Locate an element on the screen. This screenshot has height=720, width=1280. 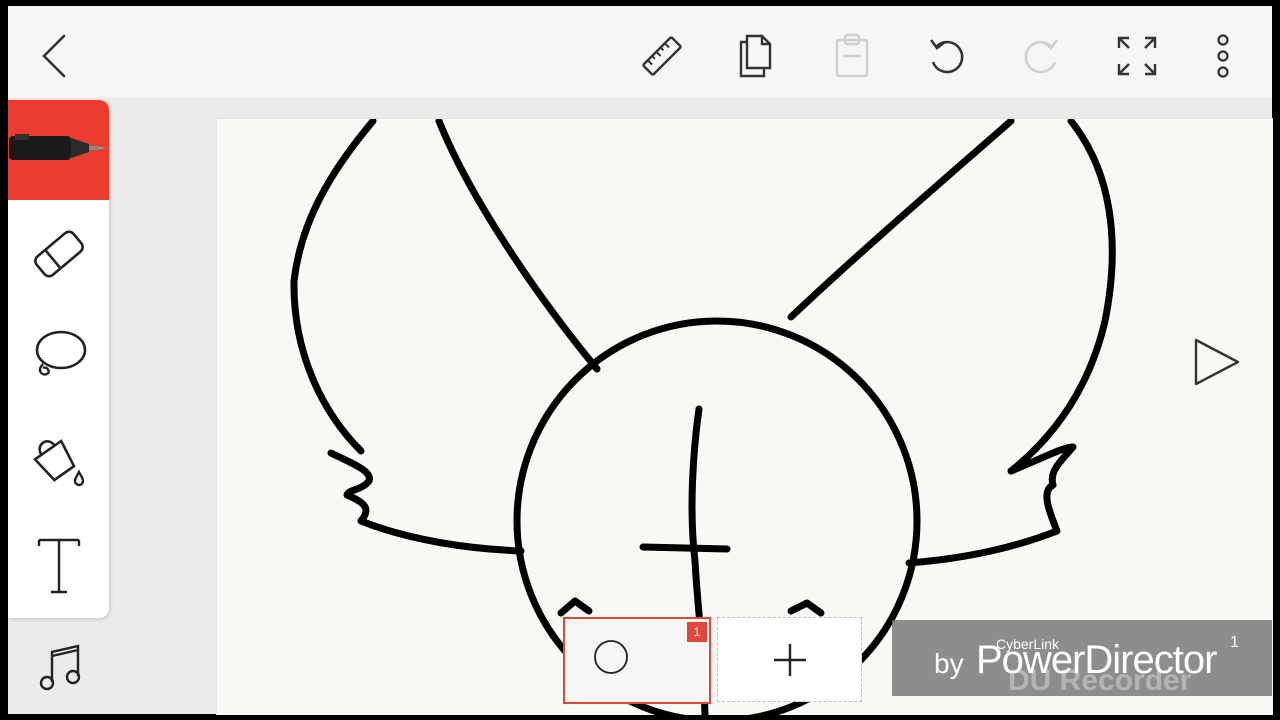
expand-icon is located at coordinates (1137, 56).